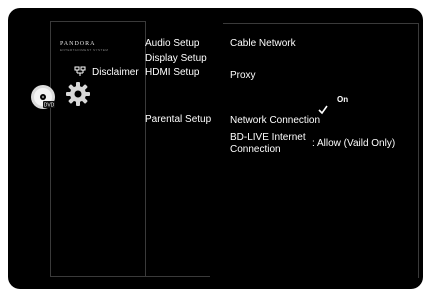 This screenshot has height=297, width=431. Describe the element at coordinates (80, 71) in the screenshot. I see `network-icon` at that location.